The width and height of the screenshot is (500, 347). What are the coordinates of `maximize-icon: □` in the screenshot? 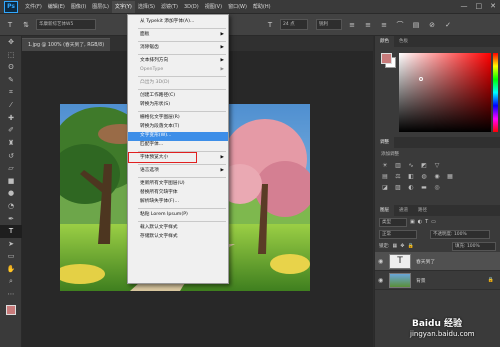 It's located at (479, 6).